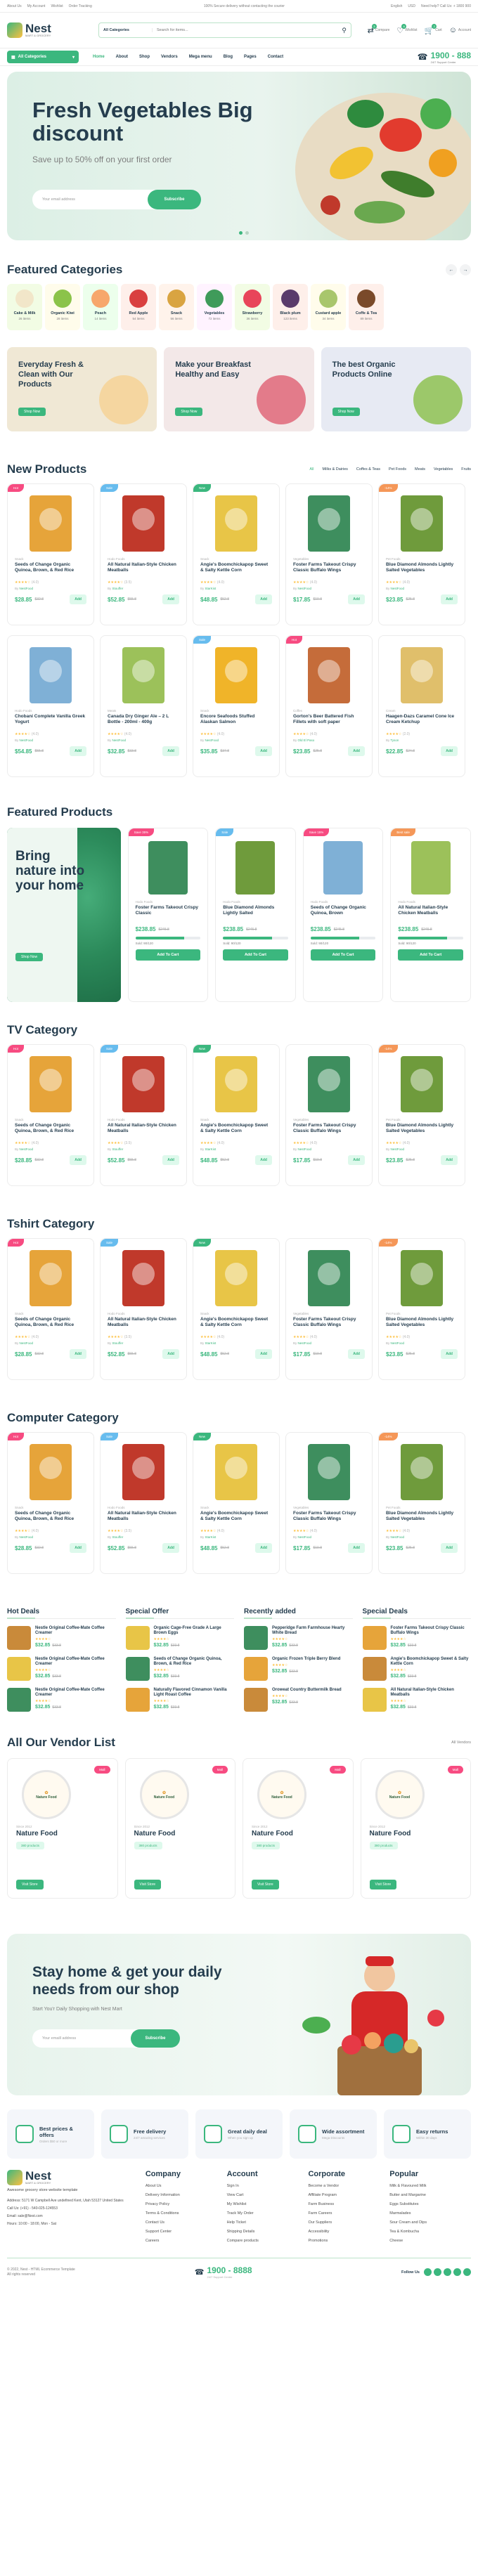 This screenshot has width=478, height=2576. What do you see at coordinates (268, 2195) in the screenshot?
I see `footer-link: View Cart` at bounding box center [268, 2195].